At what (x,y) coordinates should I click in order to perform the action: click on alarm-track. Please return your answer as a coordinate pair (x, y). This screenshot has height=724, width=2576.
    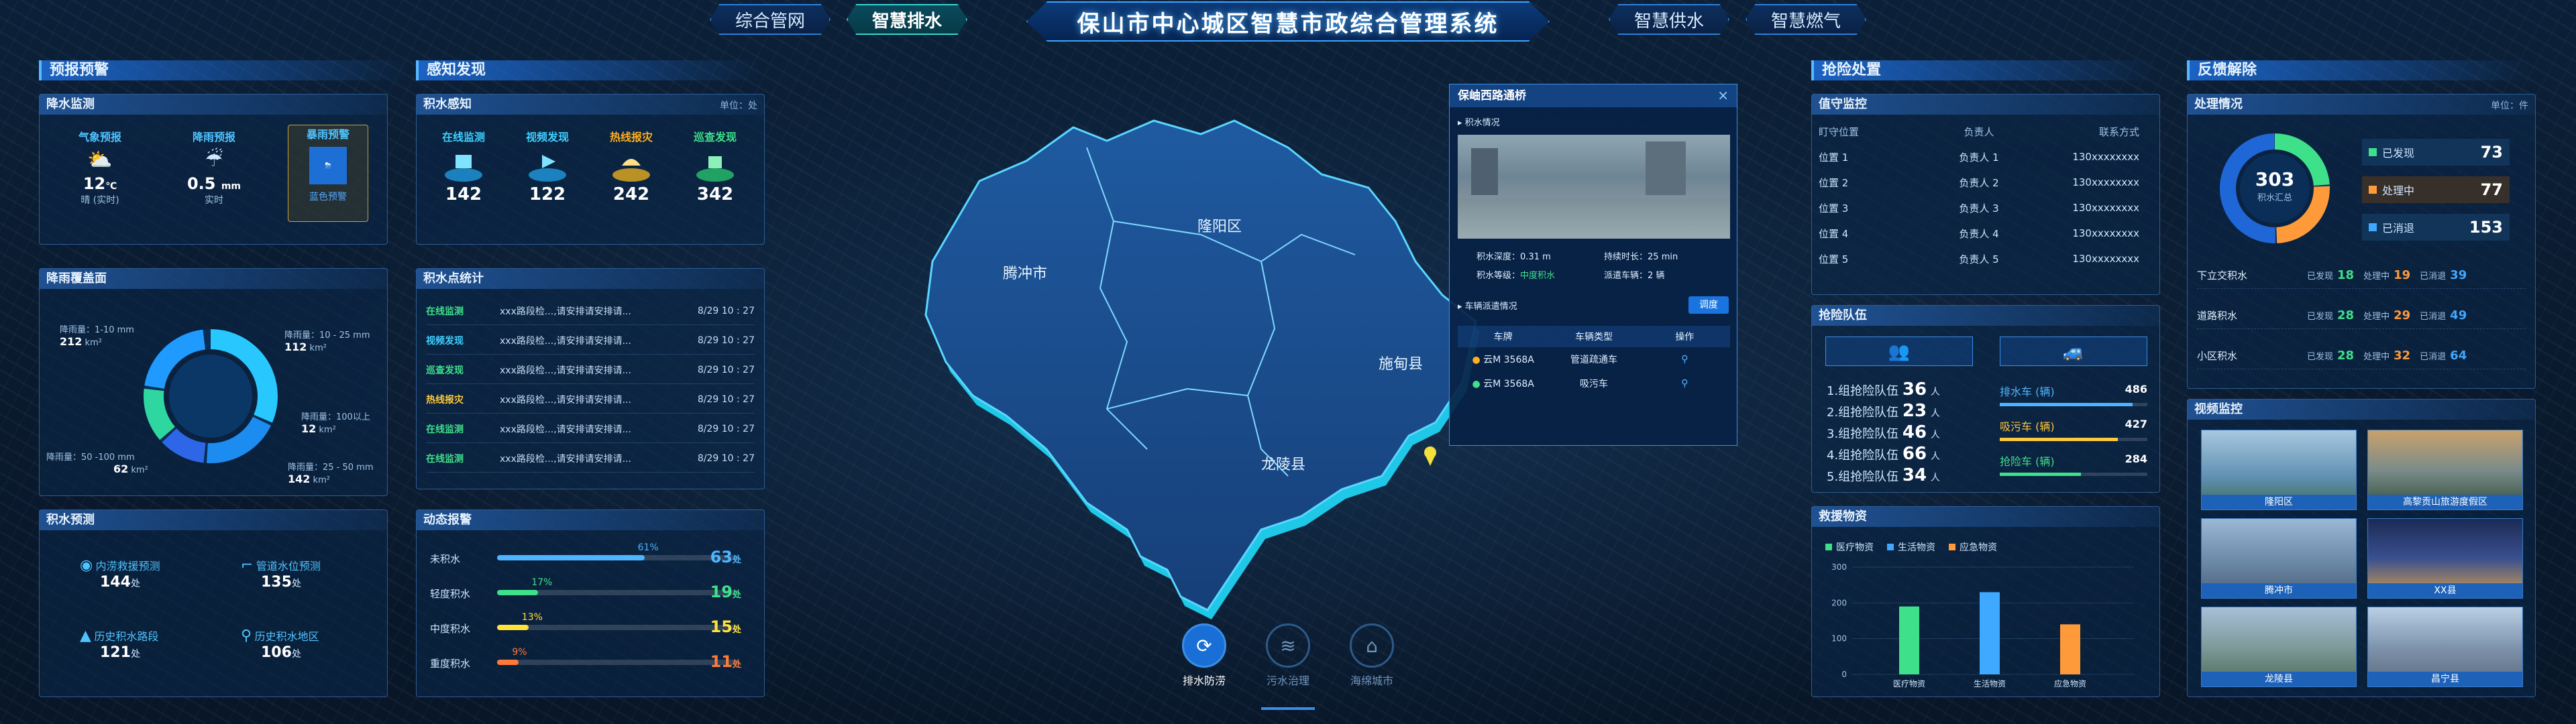
    Looking at the image, I should click on (618, 662).